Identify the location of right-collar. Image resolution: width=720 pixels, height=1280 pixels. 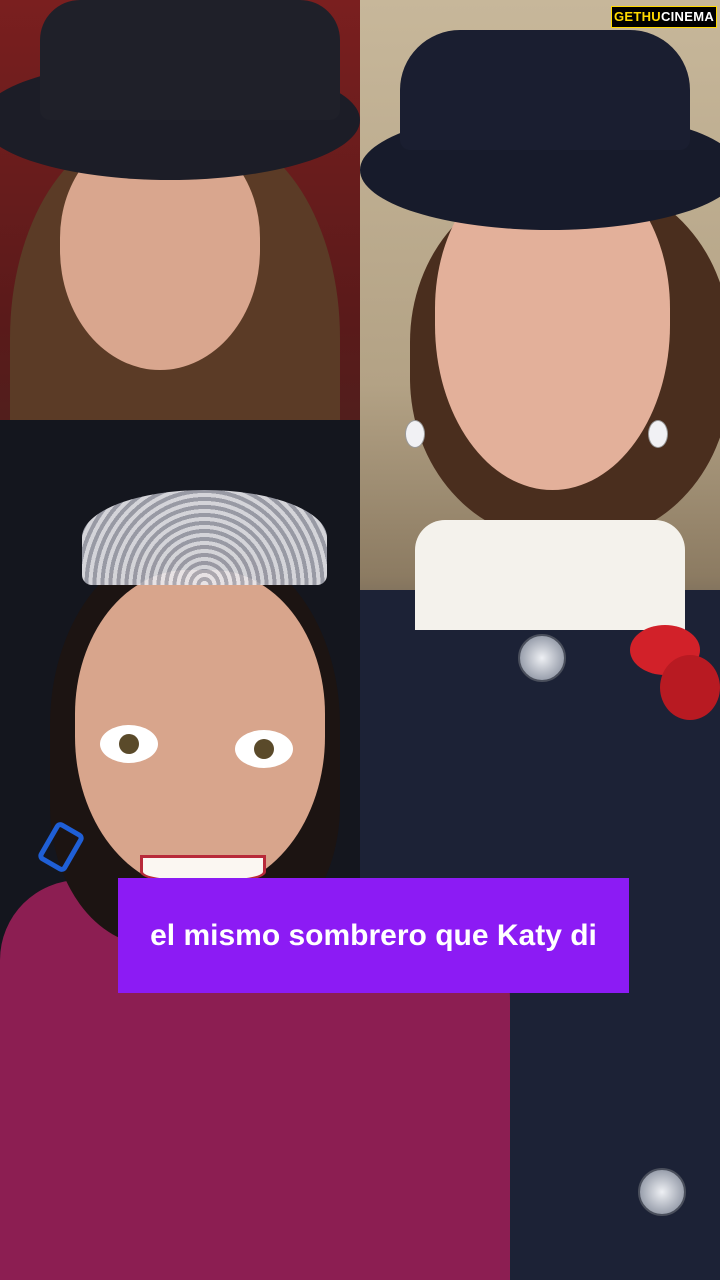
(550, 575).